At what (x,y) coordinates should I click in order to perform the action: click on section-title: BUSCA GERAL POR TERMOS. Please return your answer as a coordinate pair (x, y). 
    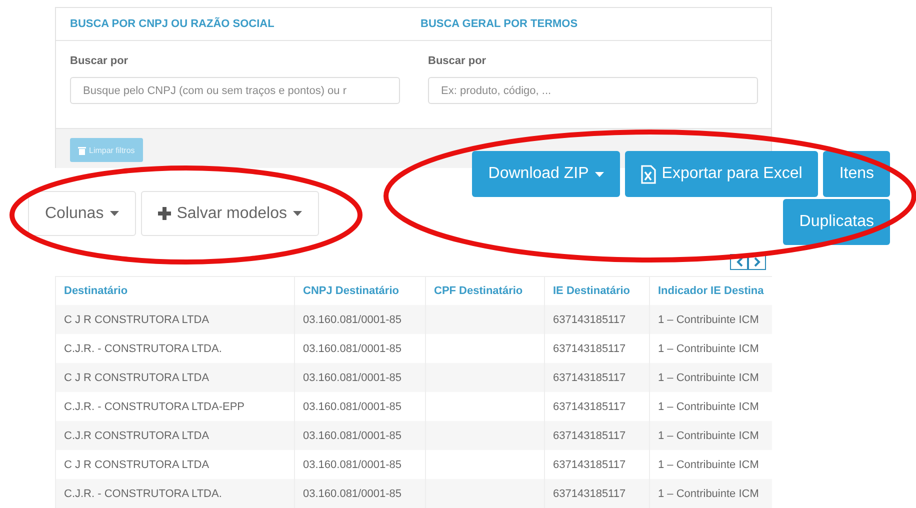
    Looking at the image, I should click on (499, 24).